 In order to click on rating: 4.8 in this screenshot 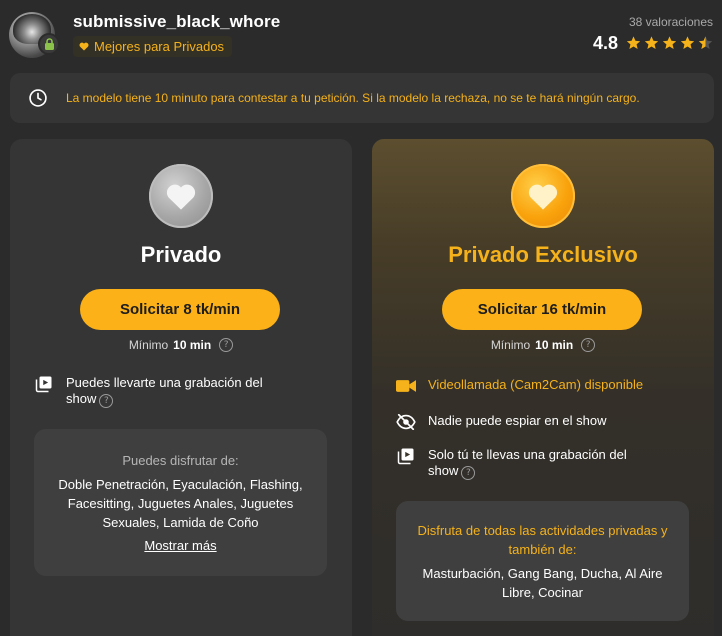, I will do `click(653, 43)`.